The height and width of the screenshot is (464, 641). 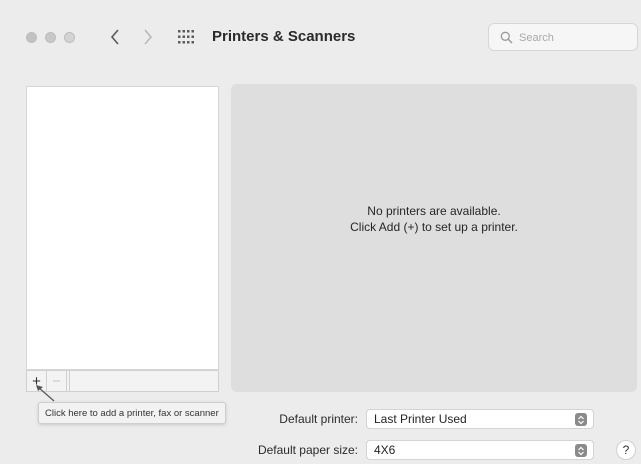 What do you see at coordinates (50, 37) in the screenshot?
I see `minimize-window-button` at bounding box center [50, 37].